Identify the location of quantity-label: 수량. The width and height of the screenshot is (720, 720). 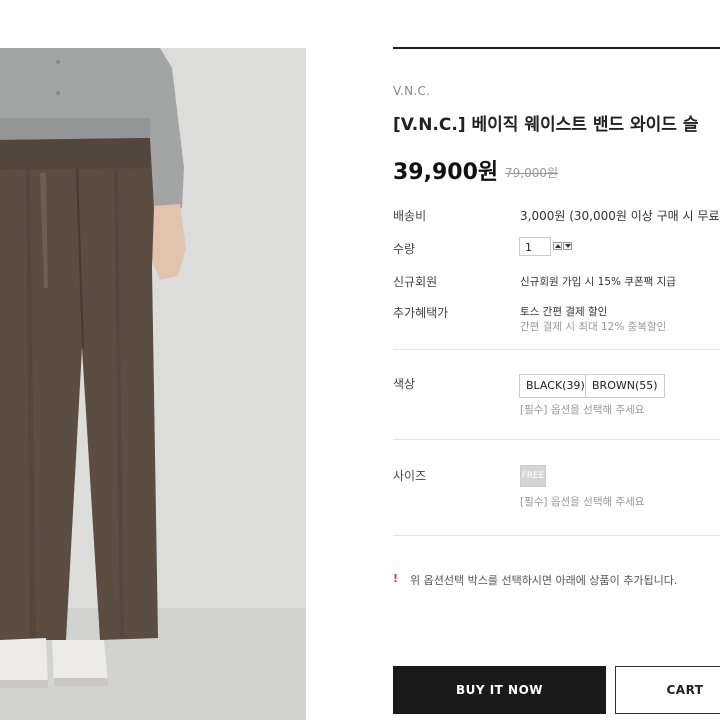
(404, 249).